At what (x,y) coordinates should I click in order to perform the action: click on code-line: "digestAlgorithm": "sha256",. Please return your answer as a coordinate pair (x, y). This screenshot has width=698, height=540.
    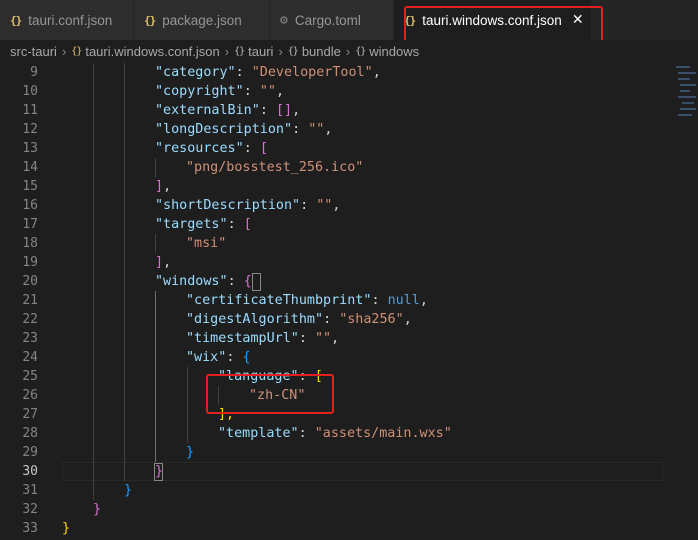
    Looking at the image, I should click on (299, 319).